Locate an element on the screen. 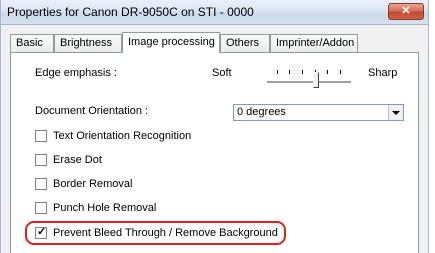 The image size is (435, 253). highlight-annotation is located at coordinates (155, 233).